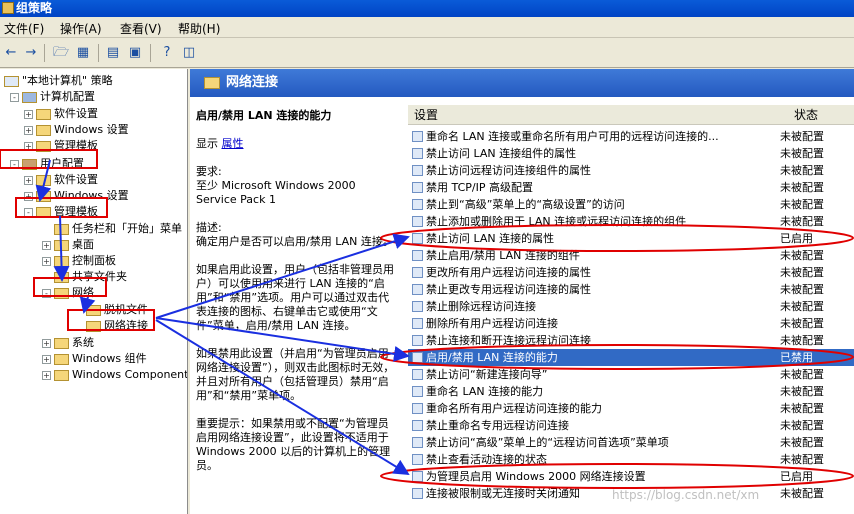 The height and width of the screenshot is (514, 854). Describe the element at coordinates (61, 146) in the screenshot. I see `tree-item: + 管理模板` at that location.